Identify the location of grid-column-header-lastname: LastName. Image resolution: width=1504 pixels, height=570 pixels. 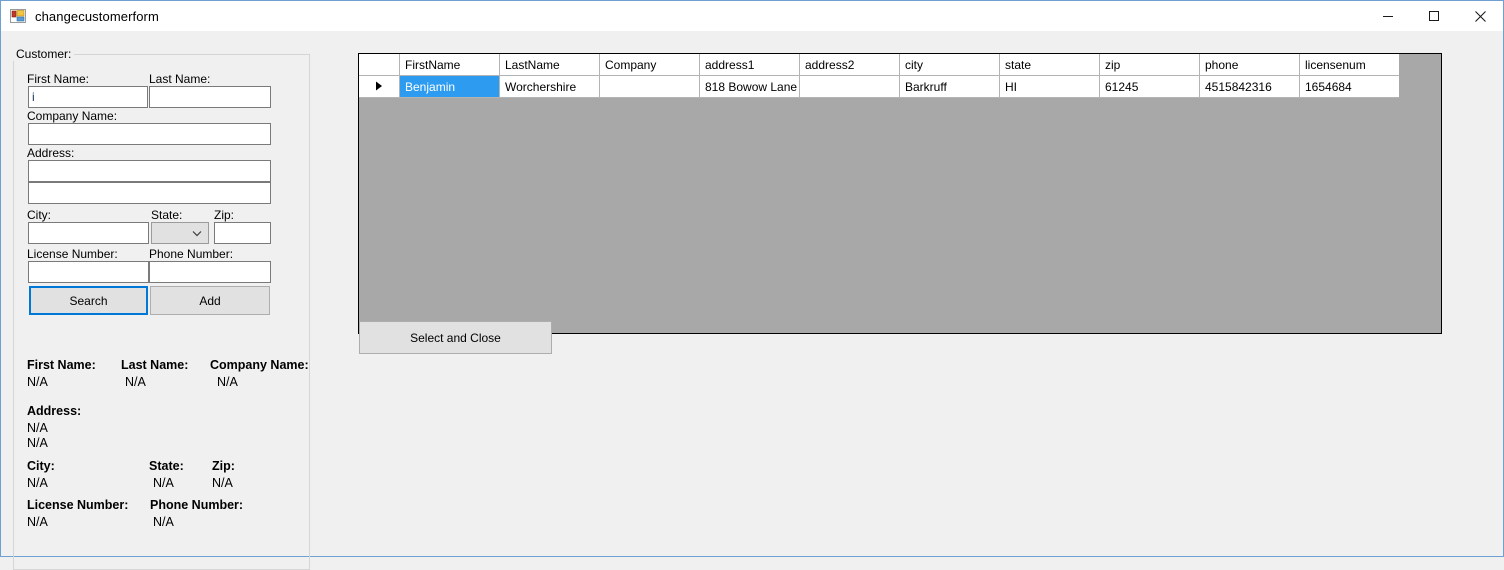
(550, 65).